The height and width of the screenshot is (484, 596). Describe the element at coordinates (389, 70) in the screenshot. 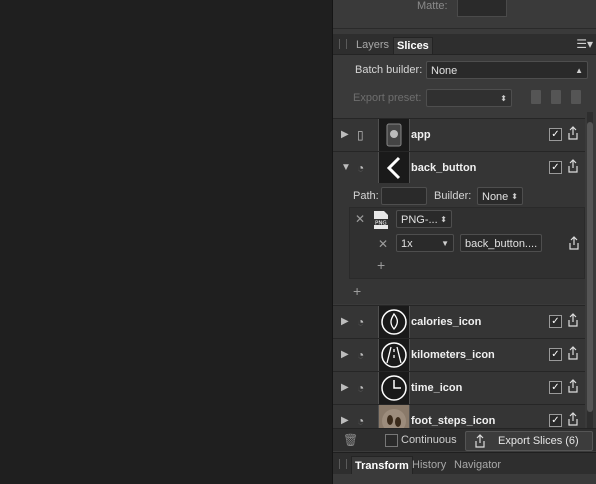

I see `batch-builder-label: Batch builder:` at that location.